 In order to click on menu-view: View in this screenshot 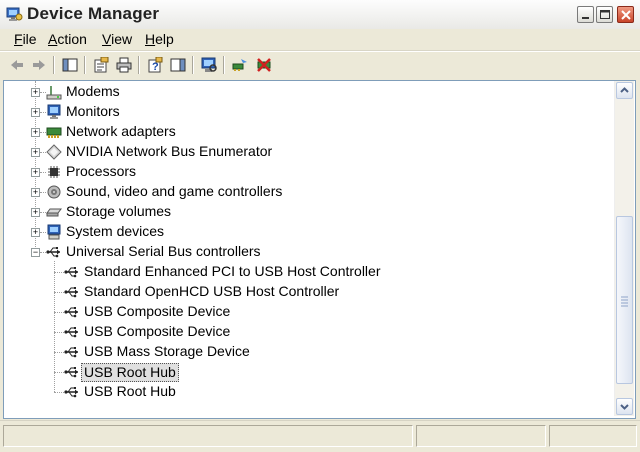, I will do `click(117, 39)`.